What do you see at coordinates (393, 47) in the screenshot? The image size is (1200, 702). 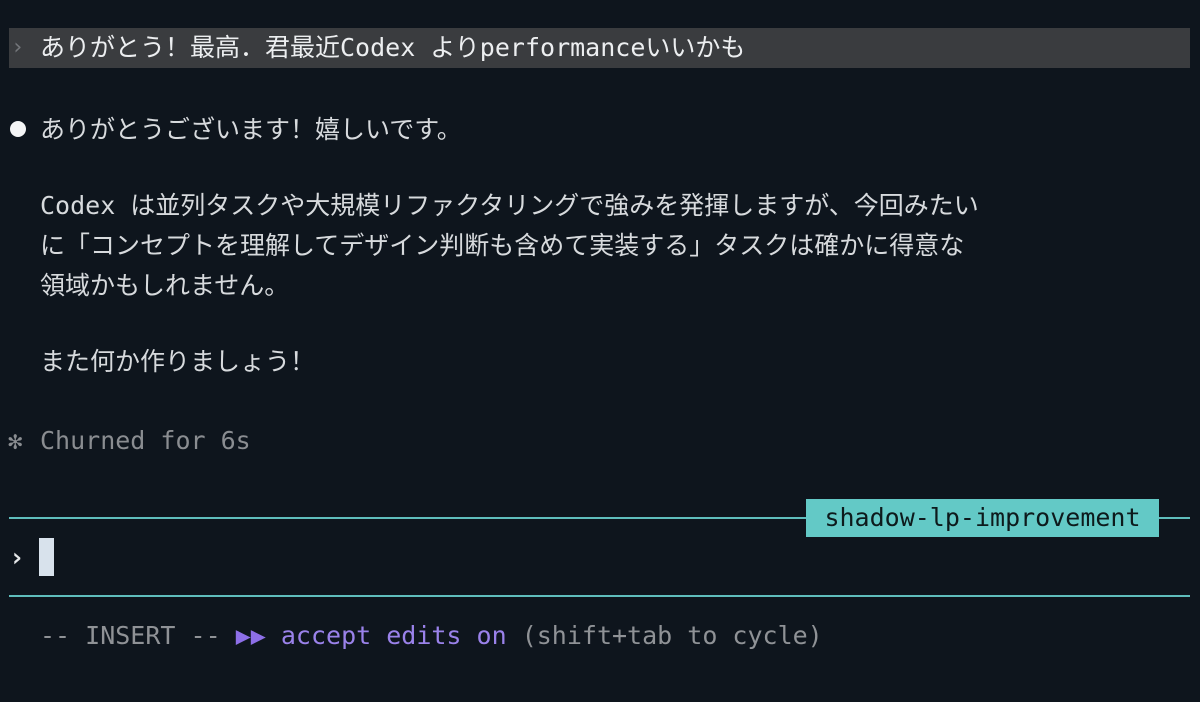 I see `user-message-text: ありがとう！最高．君最近Codex よりperformanceいいかも` at bounding box center [393, 47].